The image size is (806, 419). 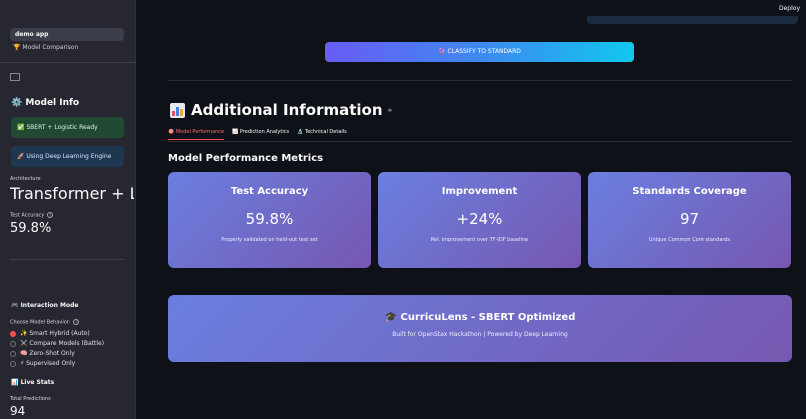 I want to click on radio-option-smart-hybrid: ✨ Smart Hybrid (Auto), so click(x=50, y=333).